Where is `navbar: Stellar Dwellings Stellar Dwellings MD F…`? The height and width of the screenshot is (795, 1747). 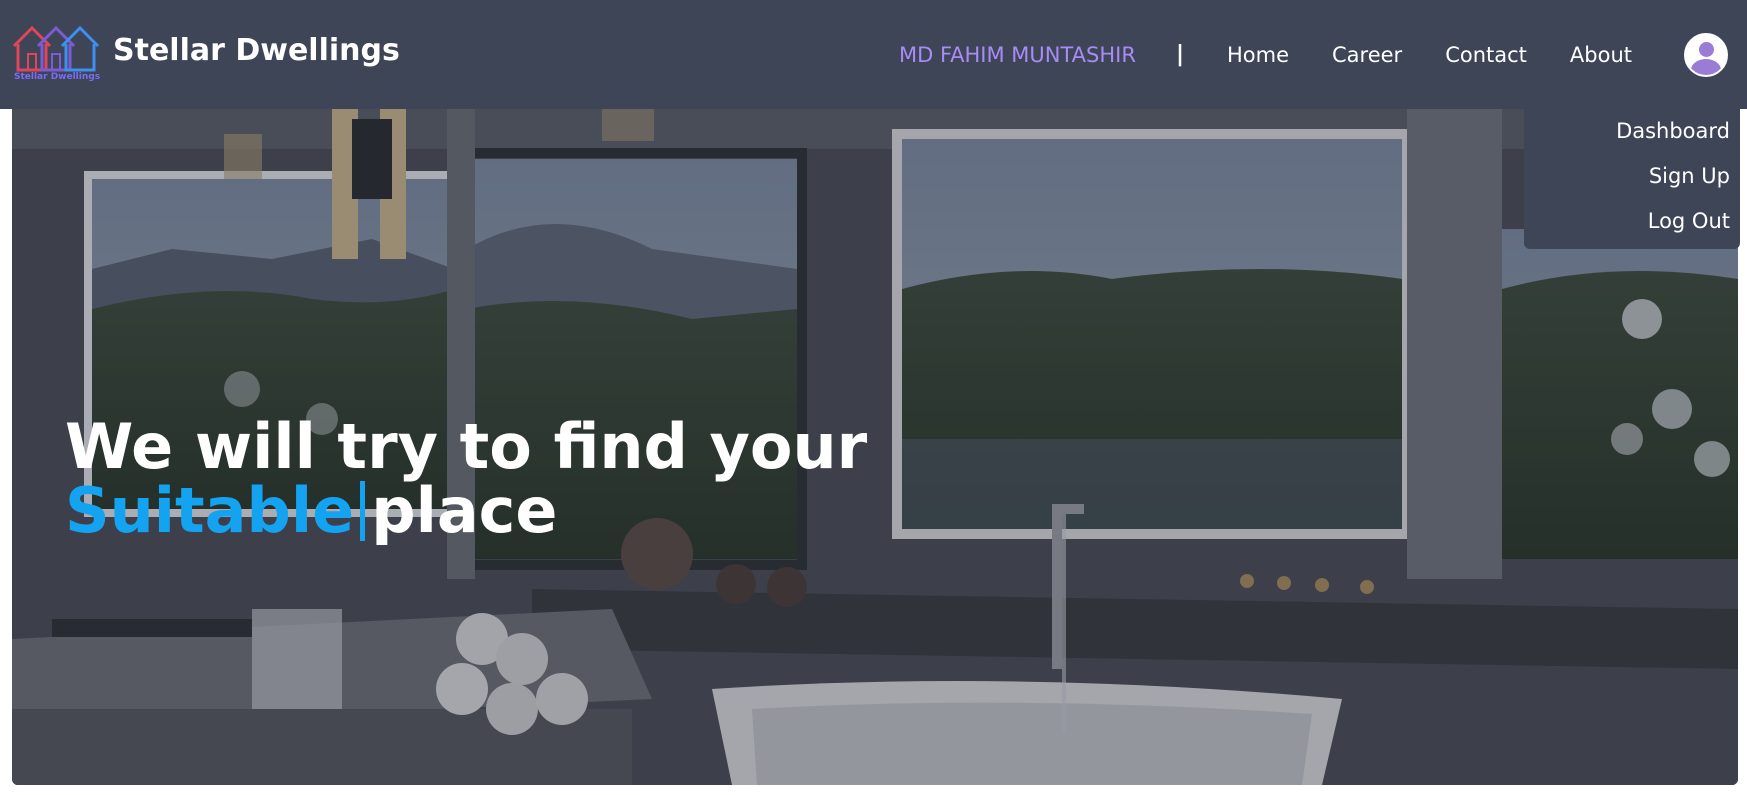 navbar: Stellar Dwellings Stellar Dwellings MD F… is located at coordinates (873, 54).